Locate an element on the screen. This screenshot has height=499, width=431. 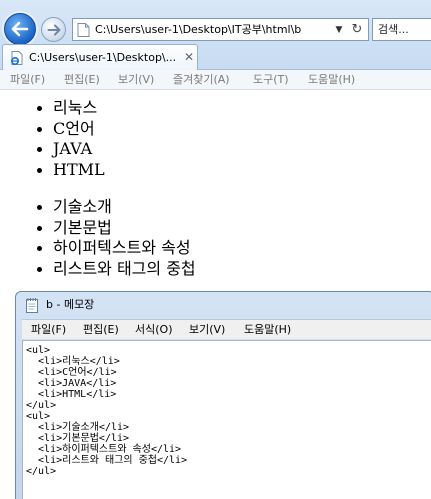
notepad-icon is located at coordinates (32, 305).